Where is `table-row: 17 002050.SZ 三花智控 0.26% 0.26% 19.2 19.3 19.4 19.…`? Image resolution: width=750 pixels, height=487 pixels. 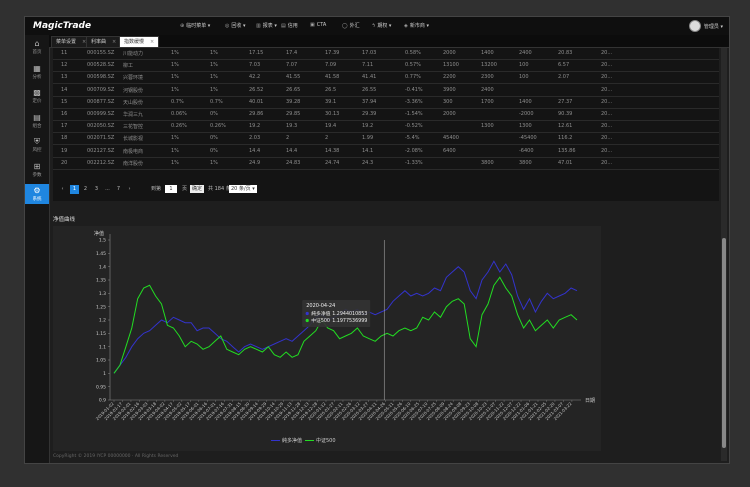
table-row: 17 002050.SZ 三花智控 0.26% 0.26% 19.2 19.3 19.4 19.… is located at coordinates (386, 127).